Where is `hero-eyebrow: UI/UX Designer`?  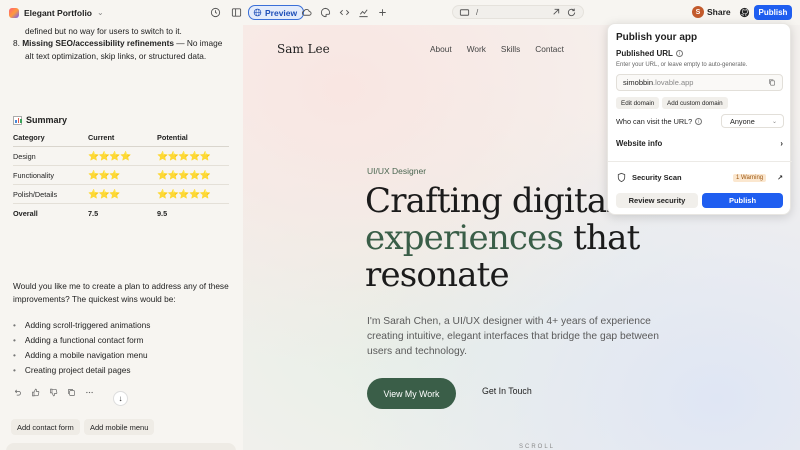
hero-eyebrow: UI/UX Designer is located at coordinates (397, 171).